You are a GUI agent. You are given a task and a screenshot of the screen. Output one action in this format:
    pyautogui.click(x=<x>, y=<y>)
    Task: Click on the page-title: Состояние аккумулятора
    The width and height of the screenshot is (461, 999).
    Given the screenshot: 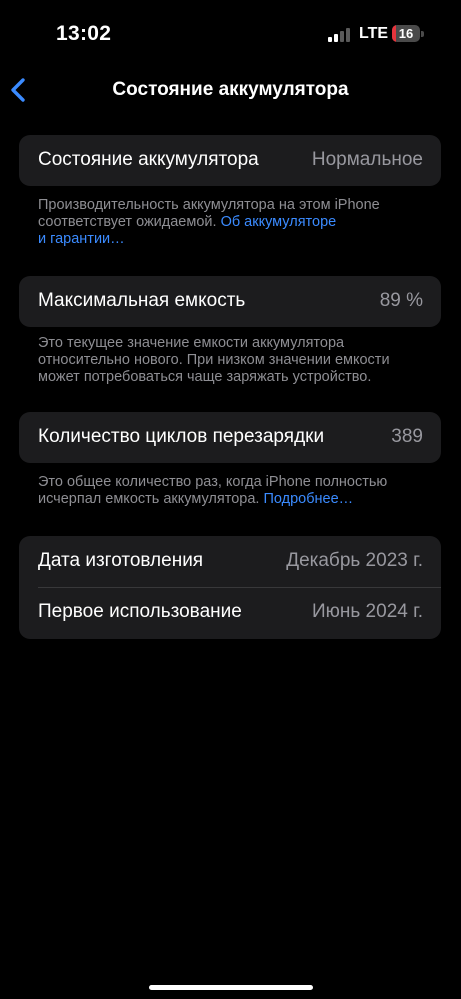 What is the action you would take?
    pyautogui.click(x=230, y=89)
    